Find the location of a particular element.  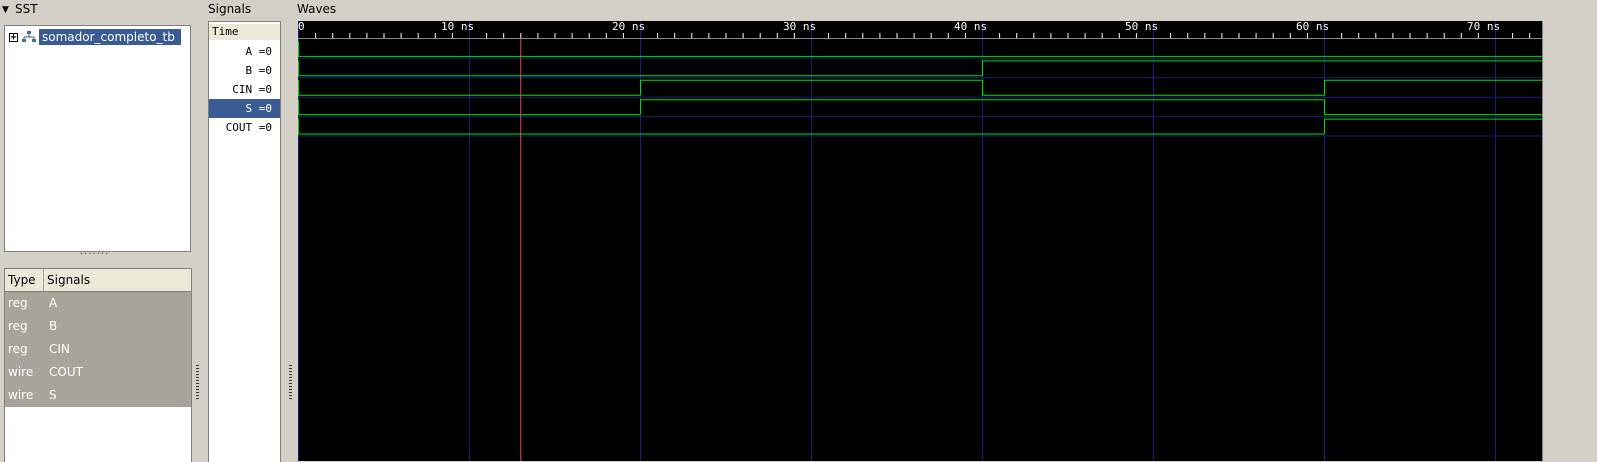

signal-name: S is located at coordinates (53, 395).